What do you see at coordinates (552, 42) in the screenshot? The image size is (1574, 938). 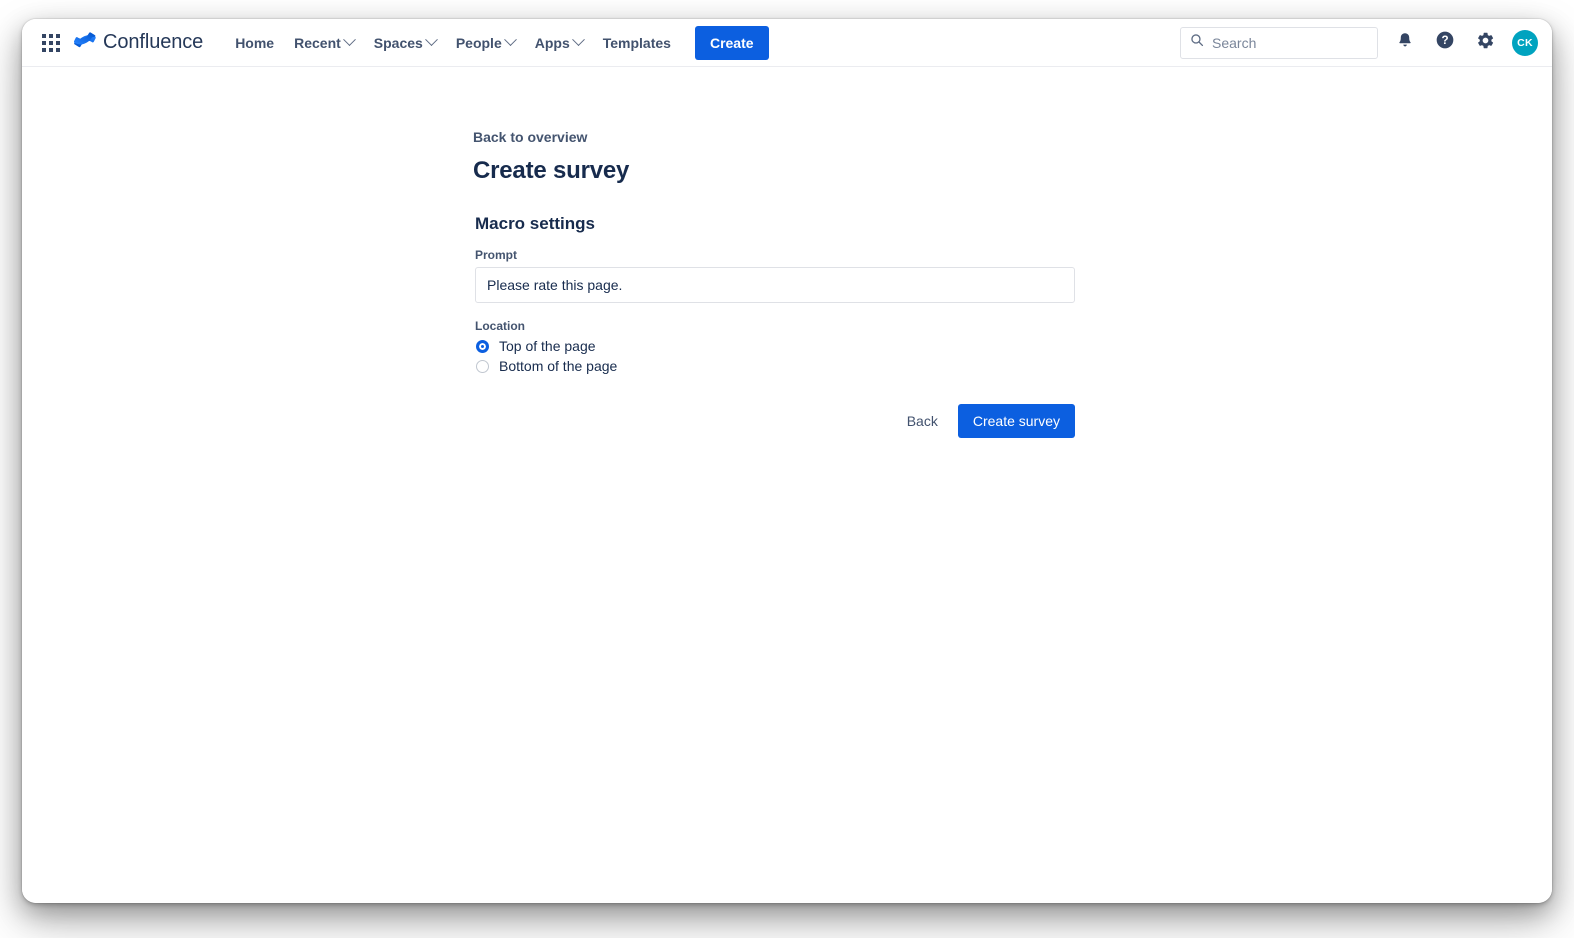 I see `nav-item-label: Apps` at bounding box center [552, 42].